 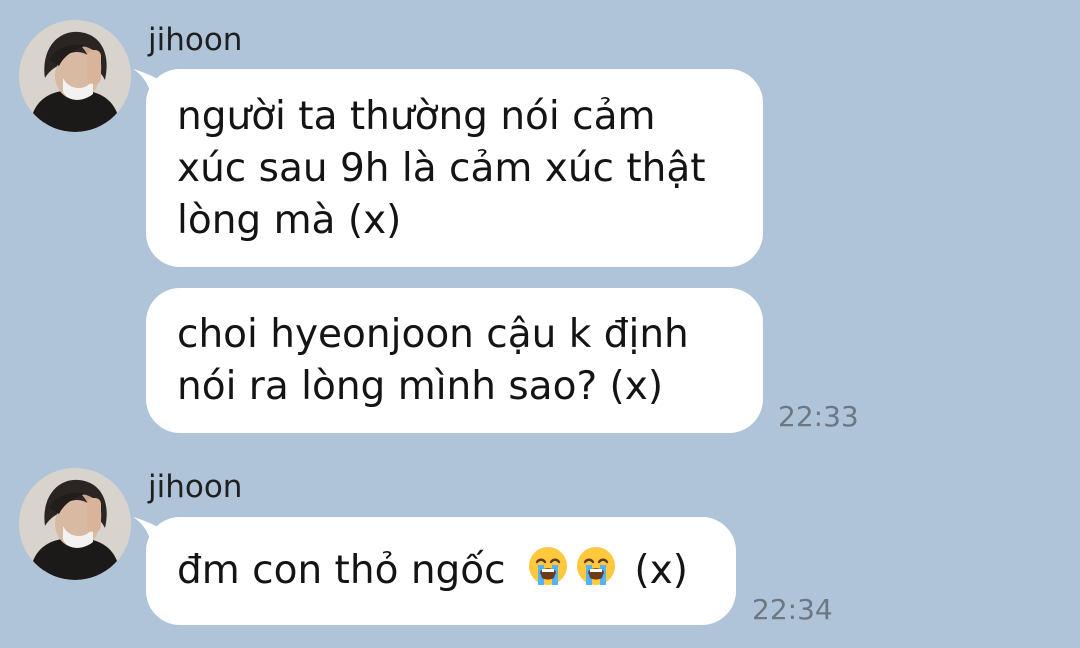 What do you see at coordinates (341, 570) in the screenshot?
I see `message-text: đm con thỏ ngốc` at bounding box center [341, 570].